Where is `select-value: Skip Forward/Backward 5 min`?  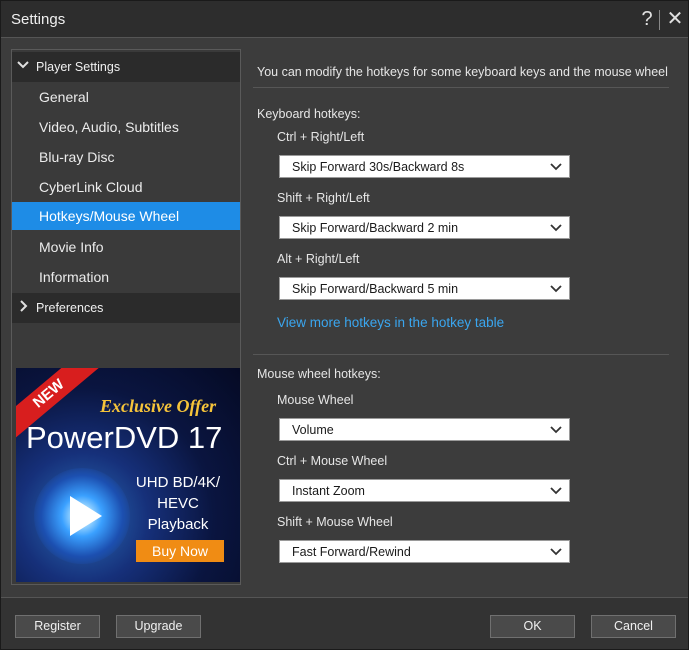
select-value: Skip Forward/Backward 5 min is located at coordinates (375, 289).